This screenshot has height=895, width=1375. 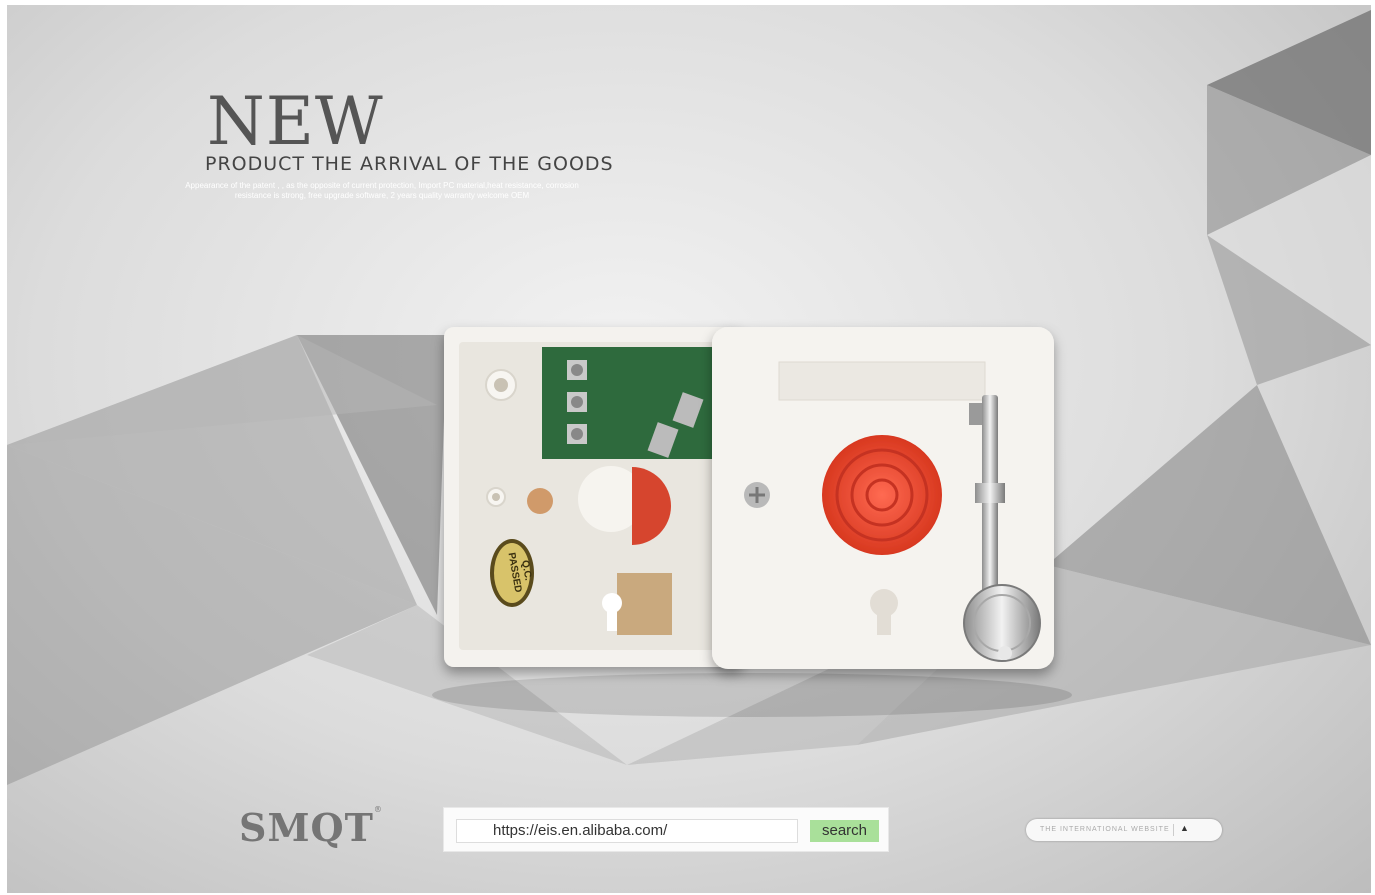 What do you see at coordinates (627, 831) in the screenshot?
I see `search-input: https://eis.en.alibaba.com/` at bounding box center [627, 831].